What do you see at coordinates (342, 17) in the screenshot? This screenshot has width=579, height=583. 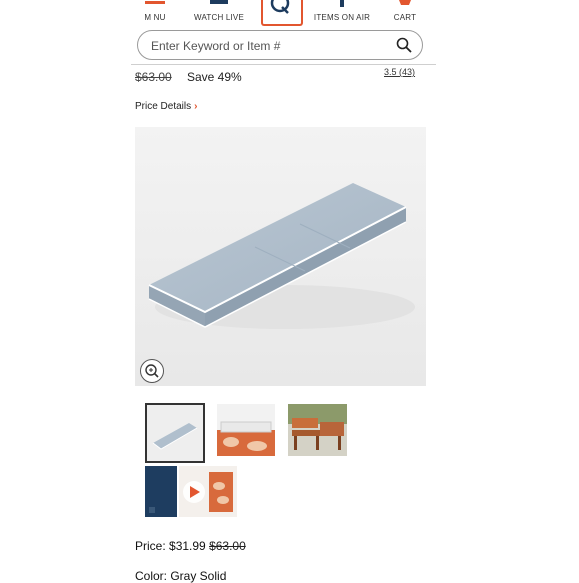 I see `nav-items-on-air-label: ITEMS ON AIR` at bounding box center [342, 17].